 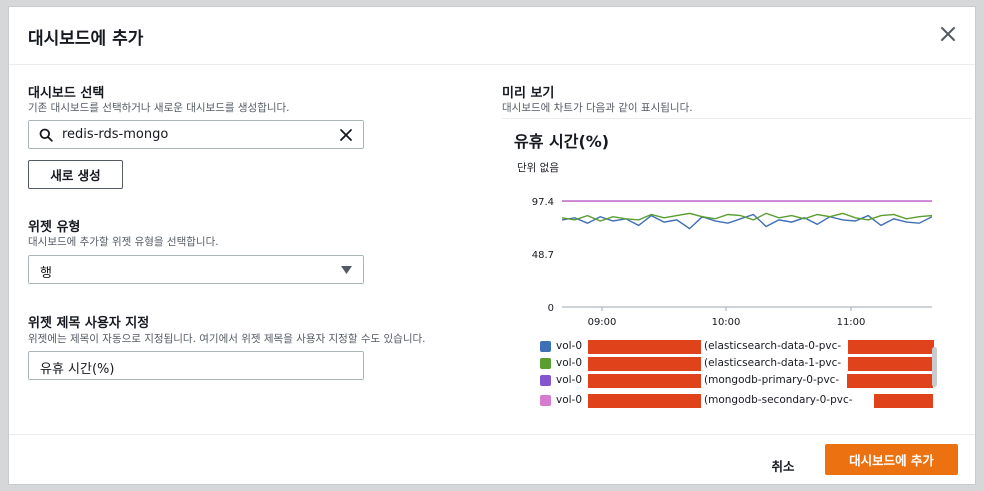 What do you see at coordinates (196, 134) in the screenshot?
I see `dashboard-search-input: redis-rds-mongo` at bounding box center [196, 134].